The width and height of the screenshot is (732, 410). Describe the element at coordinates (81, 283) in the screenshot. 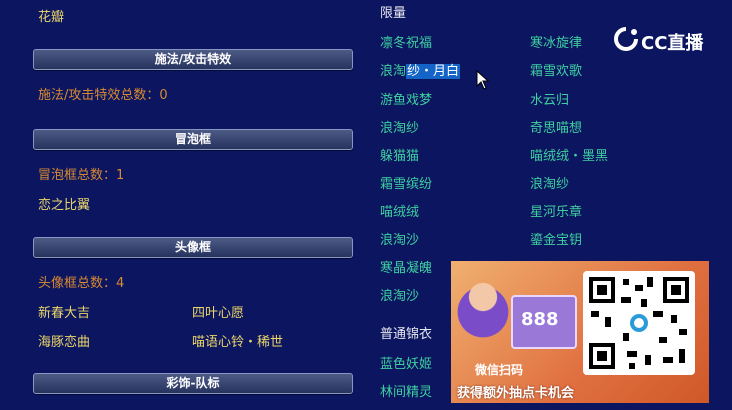

I see `avatar-frame-count: 头像框总数：4` at that location.